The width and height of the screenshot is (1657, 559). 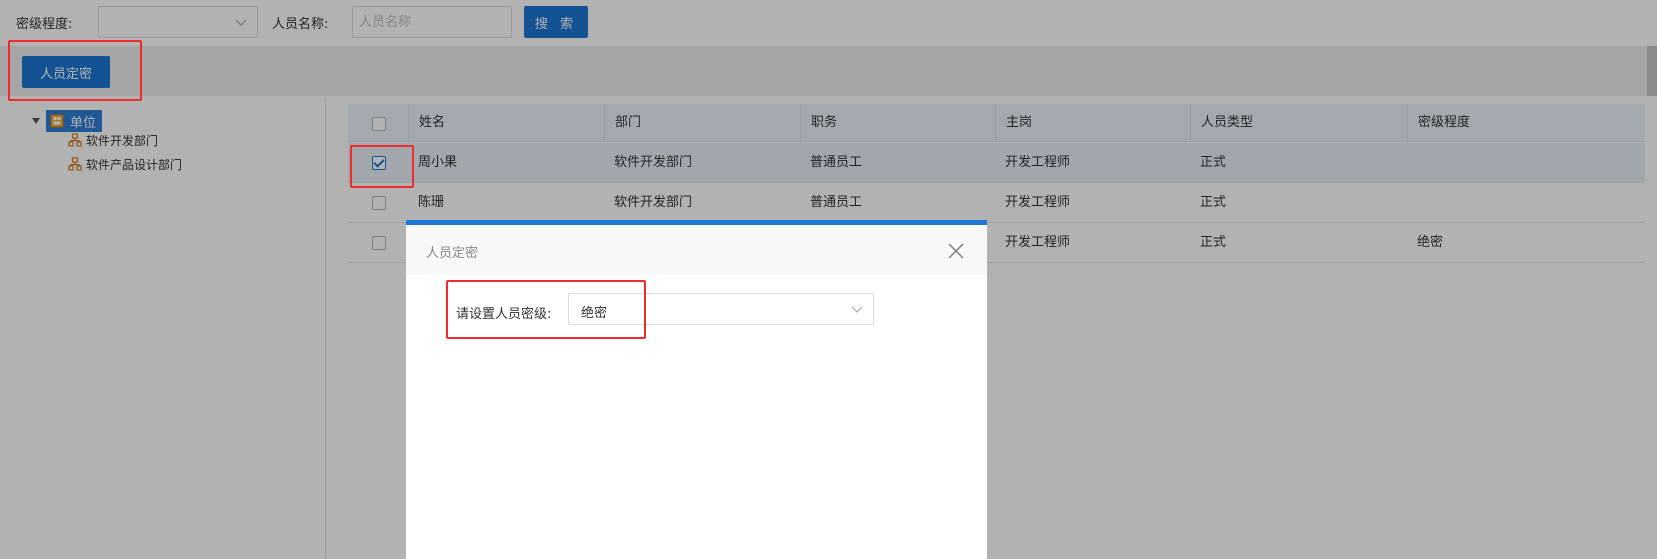 What do you see at coordinates (721, 309) in the screenshot?
I see `classification-select: 绝密` at bounding box center [721, 309].